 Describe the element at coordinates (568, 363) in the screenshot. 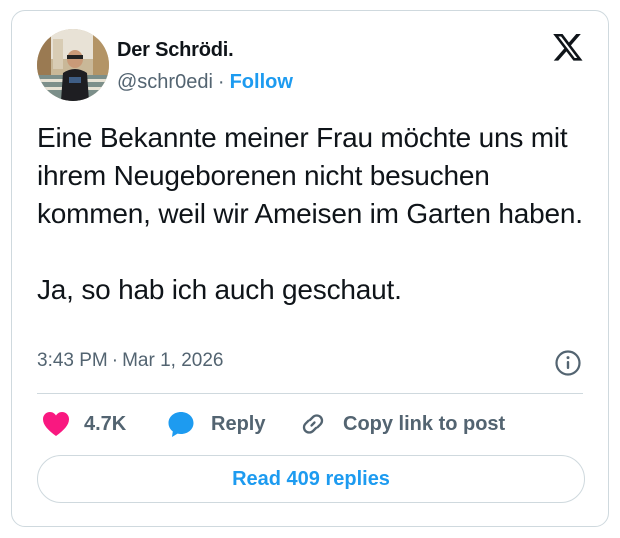

I see `info-icon` at that location.